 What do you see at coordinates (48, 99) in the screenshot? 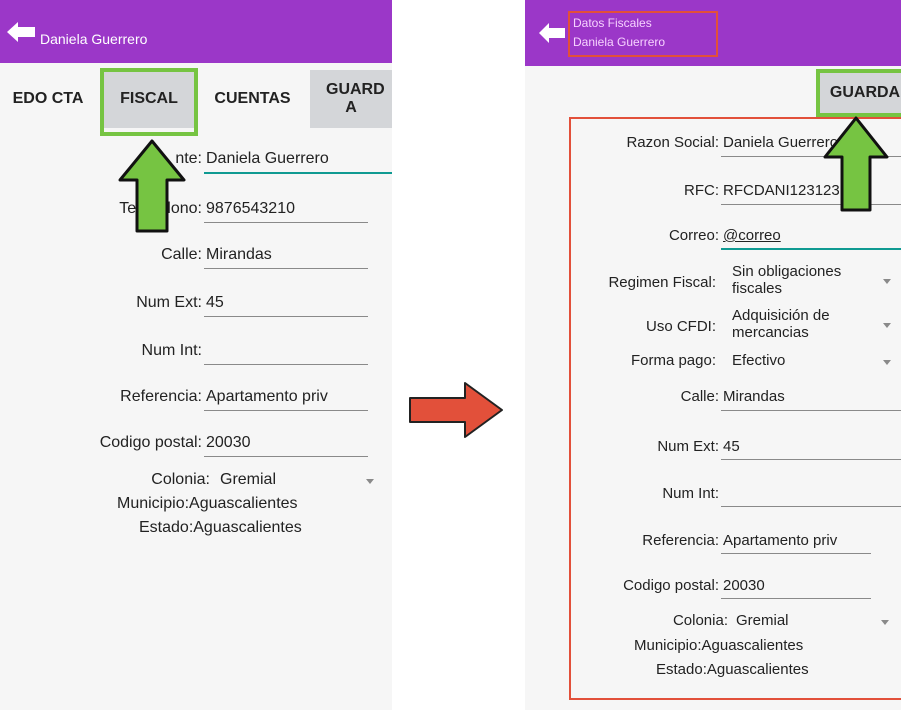
I see `tab-edo-cta: EDO CTA` at bounding box center [48, 99].